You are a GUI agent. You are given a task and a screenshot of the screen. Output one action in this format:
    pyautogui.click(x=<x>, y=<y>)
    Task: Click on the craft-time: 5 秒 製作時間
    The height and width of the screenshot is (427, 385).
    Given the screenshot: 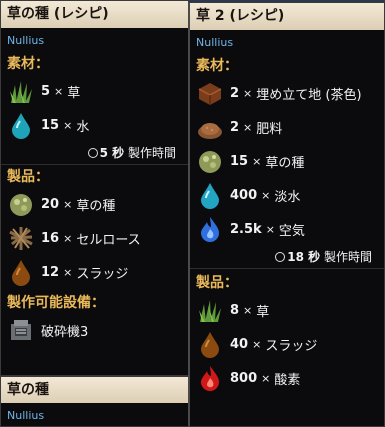 What is the action you would take?
    pyautogui.click(x=94, y=153)
    